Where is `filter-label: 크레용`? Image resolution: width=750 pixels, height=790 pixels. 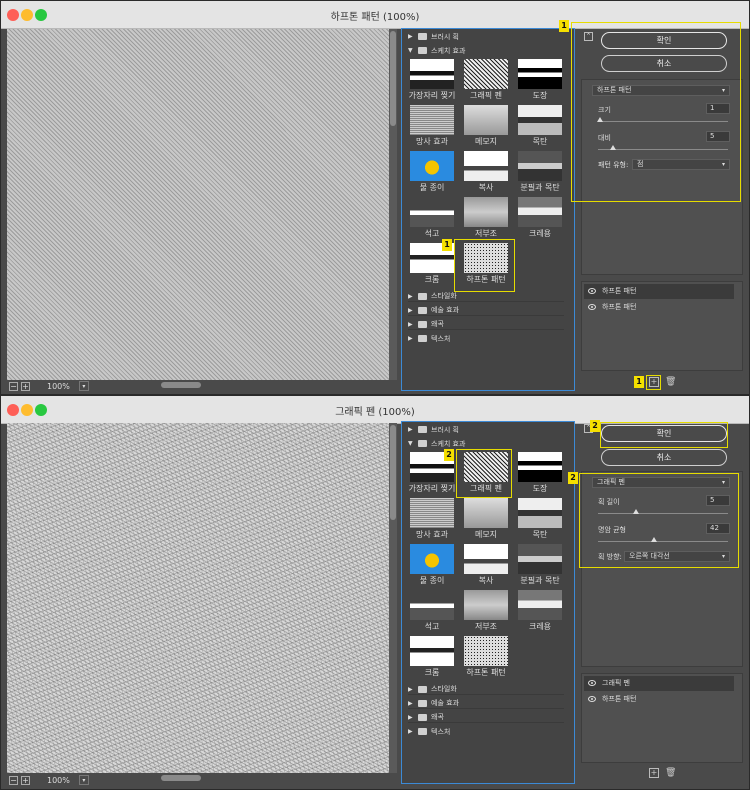 filter-label: 크레용 is located at coordinates (540, 626).